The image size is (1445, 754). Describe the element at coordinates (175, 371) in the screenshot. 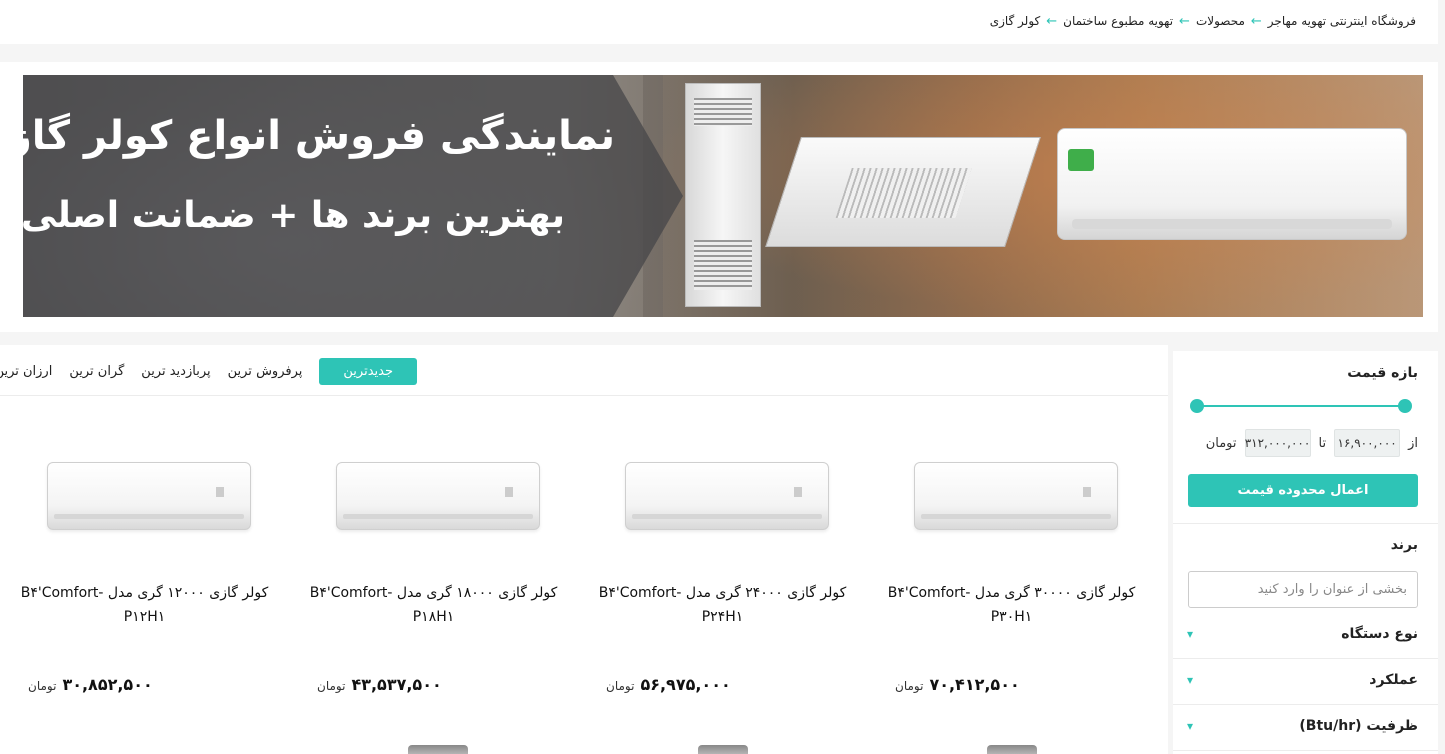

I see `sort-most-viewed: پربازدید ترین` at that location.